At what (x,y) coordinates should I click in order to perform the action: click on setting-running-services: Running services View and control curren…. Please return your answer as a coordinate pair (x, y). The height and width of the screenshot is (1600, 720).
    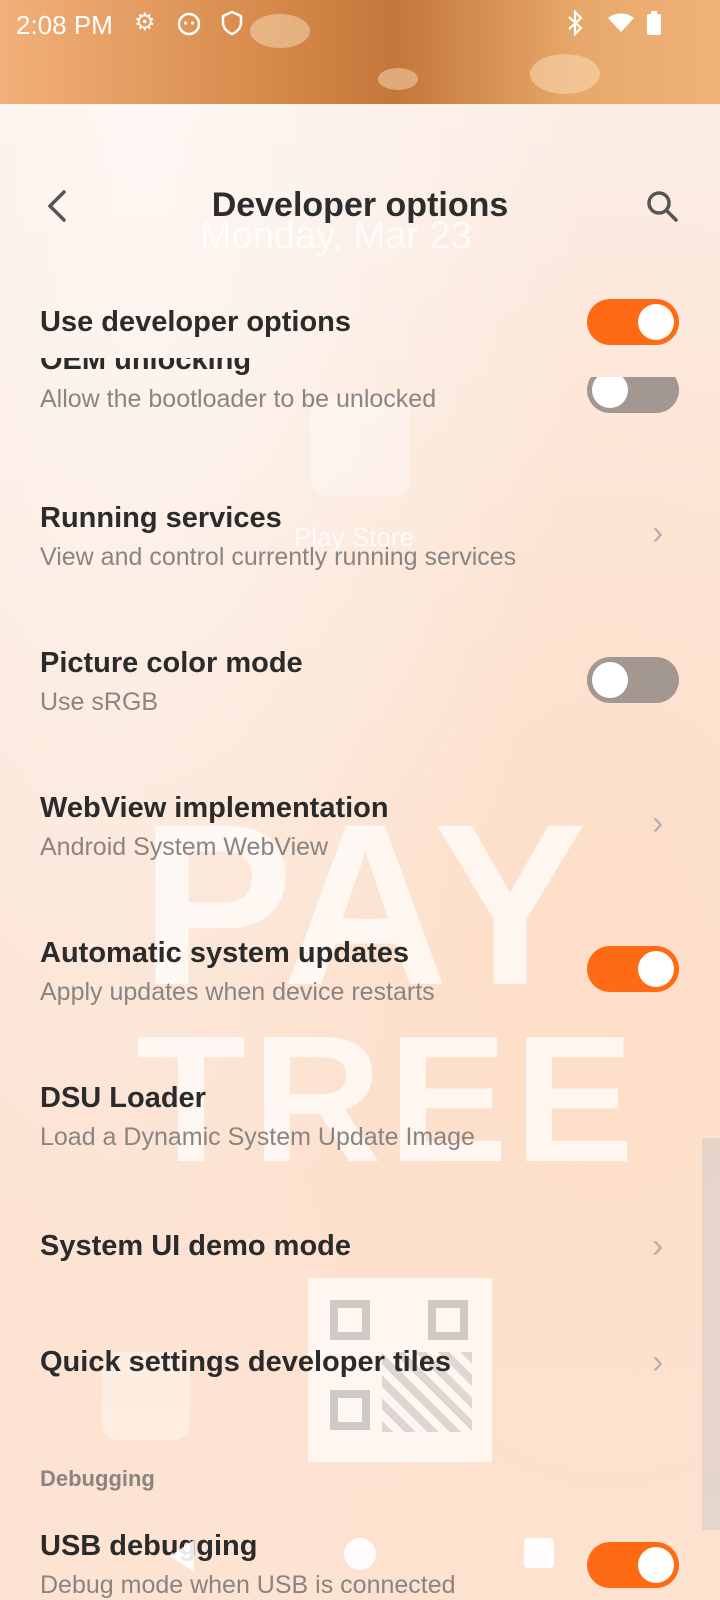
    Looking at the image, I should click on (360, 537).